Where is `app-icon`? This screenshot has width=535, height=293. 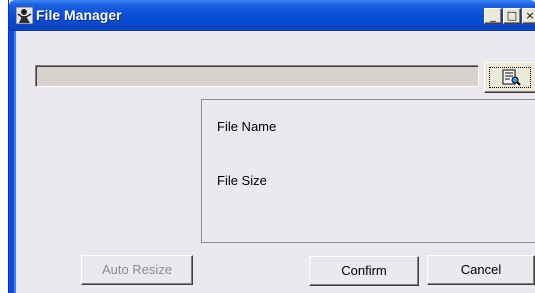
app-icon is located at coordinates (24, 15).